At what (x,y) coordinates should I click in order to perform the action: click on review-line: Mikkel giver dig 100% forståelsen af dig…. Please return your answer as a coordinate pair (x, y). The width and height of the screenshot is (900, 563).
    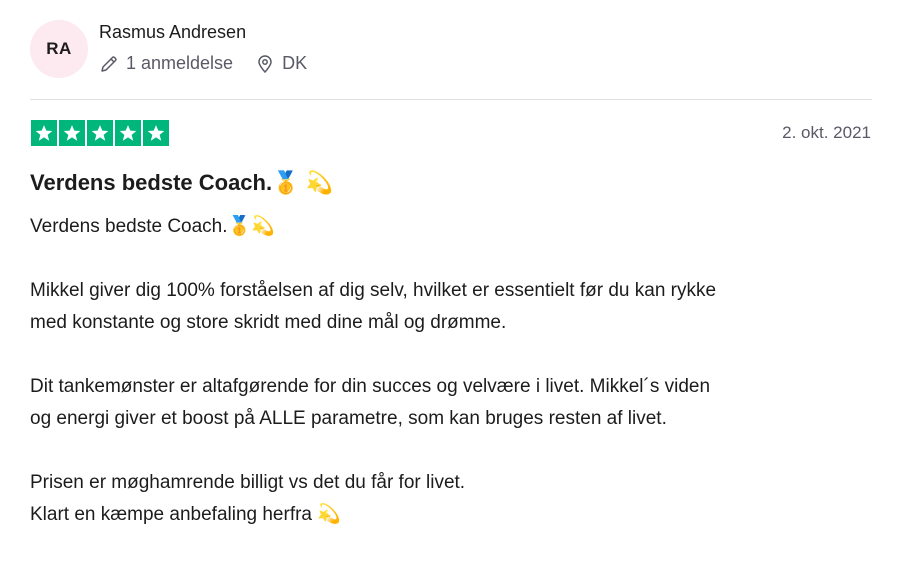
    Looking at the image, I should click on (373, 290).